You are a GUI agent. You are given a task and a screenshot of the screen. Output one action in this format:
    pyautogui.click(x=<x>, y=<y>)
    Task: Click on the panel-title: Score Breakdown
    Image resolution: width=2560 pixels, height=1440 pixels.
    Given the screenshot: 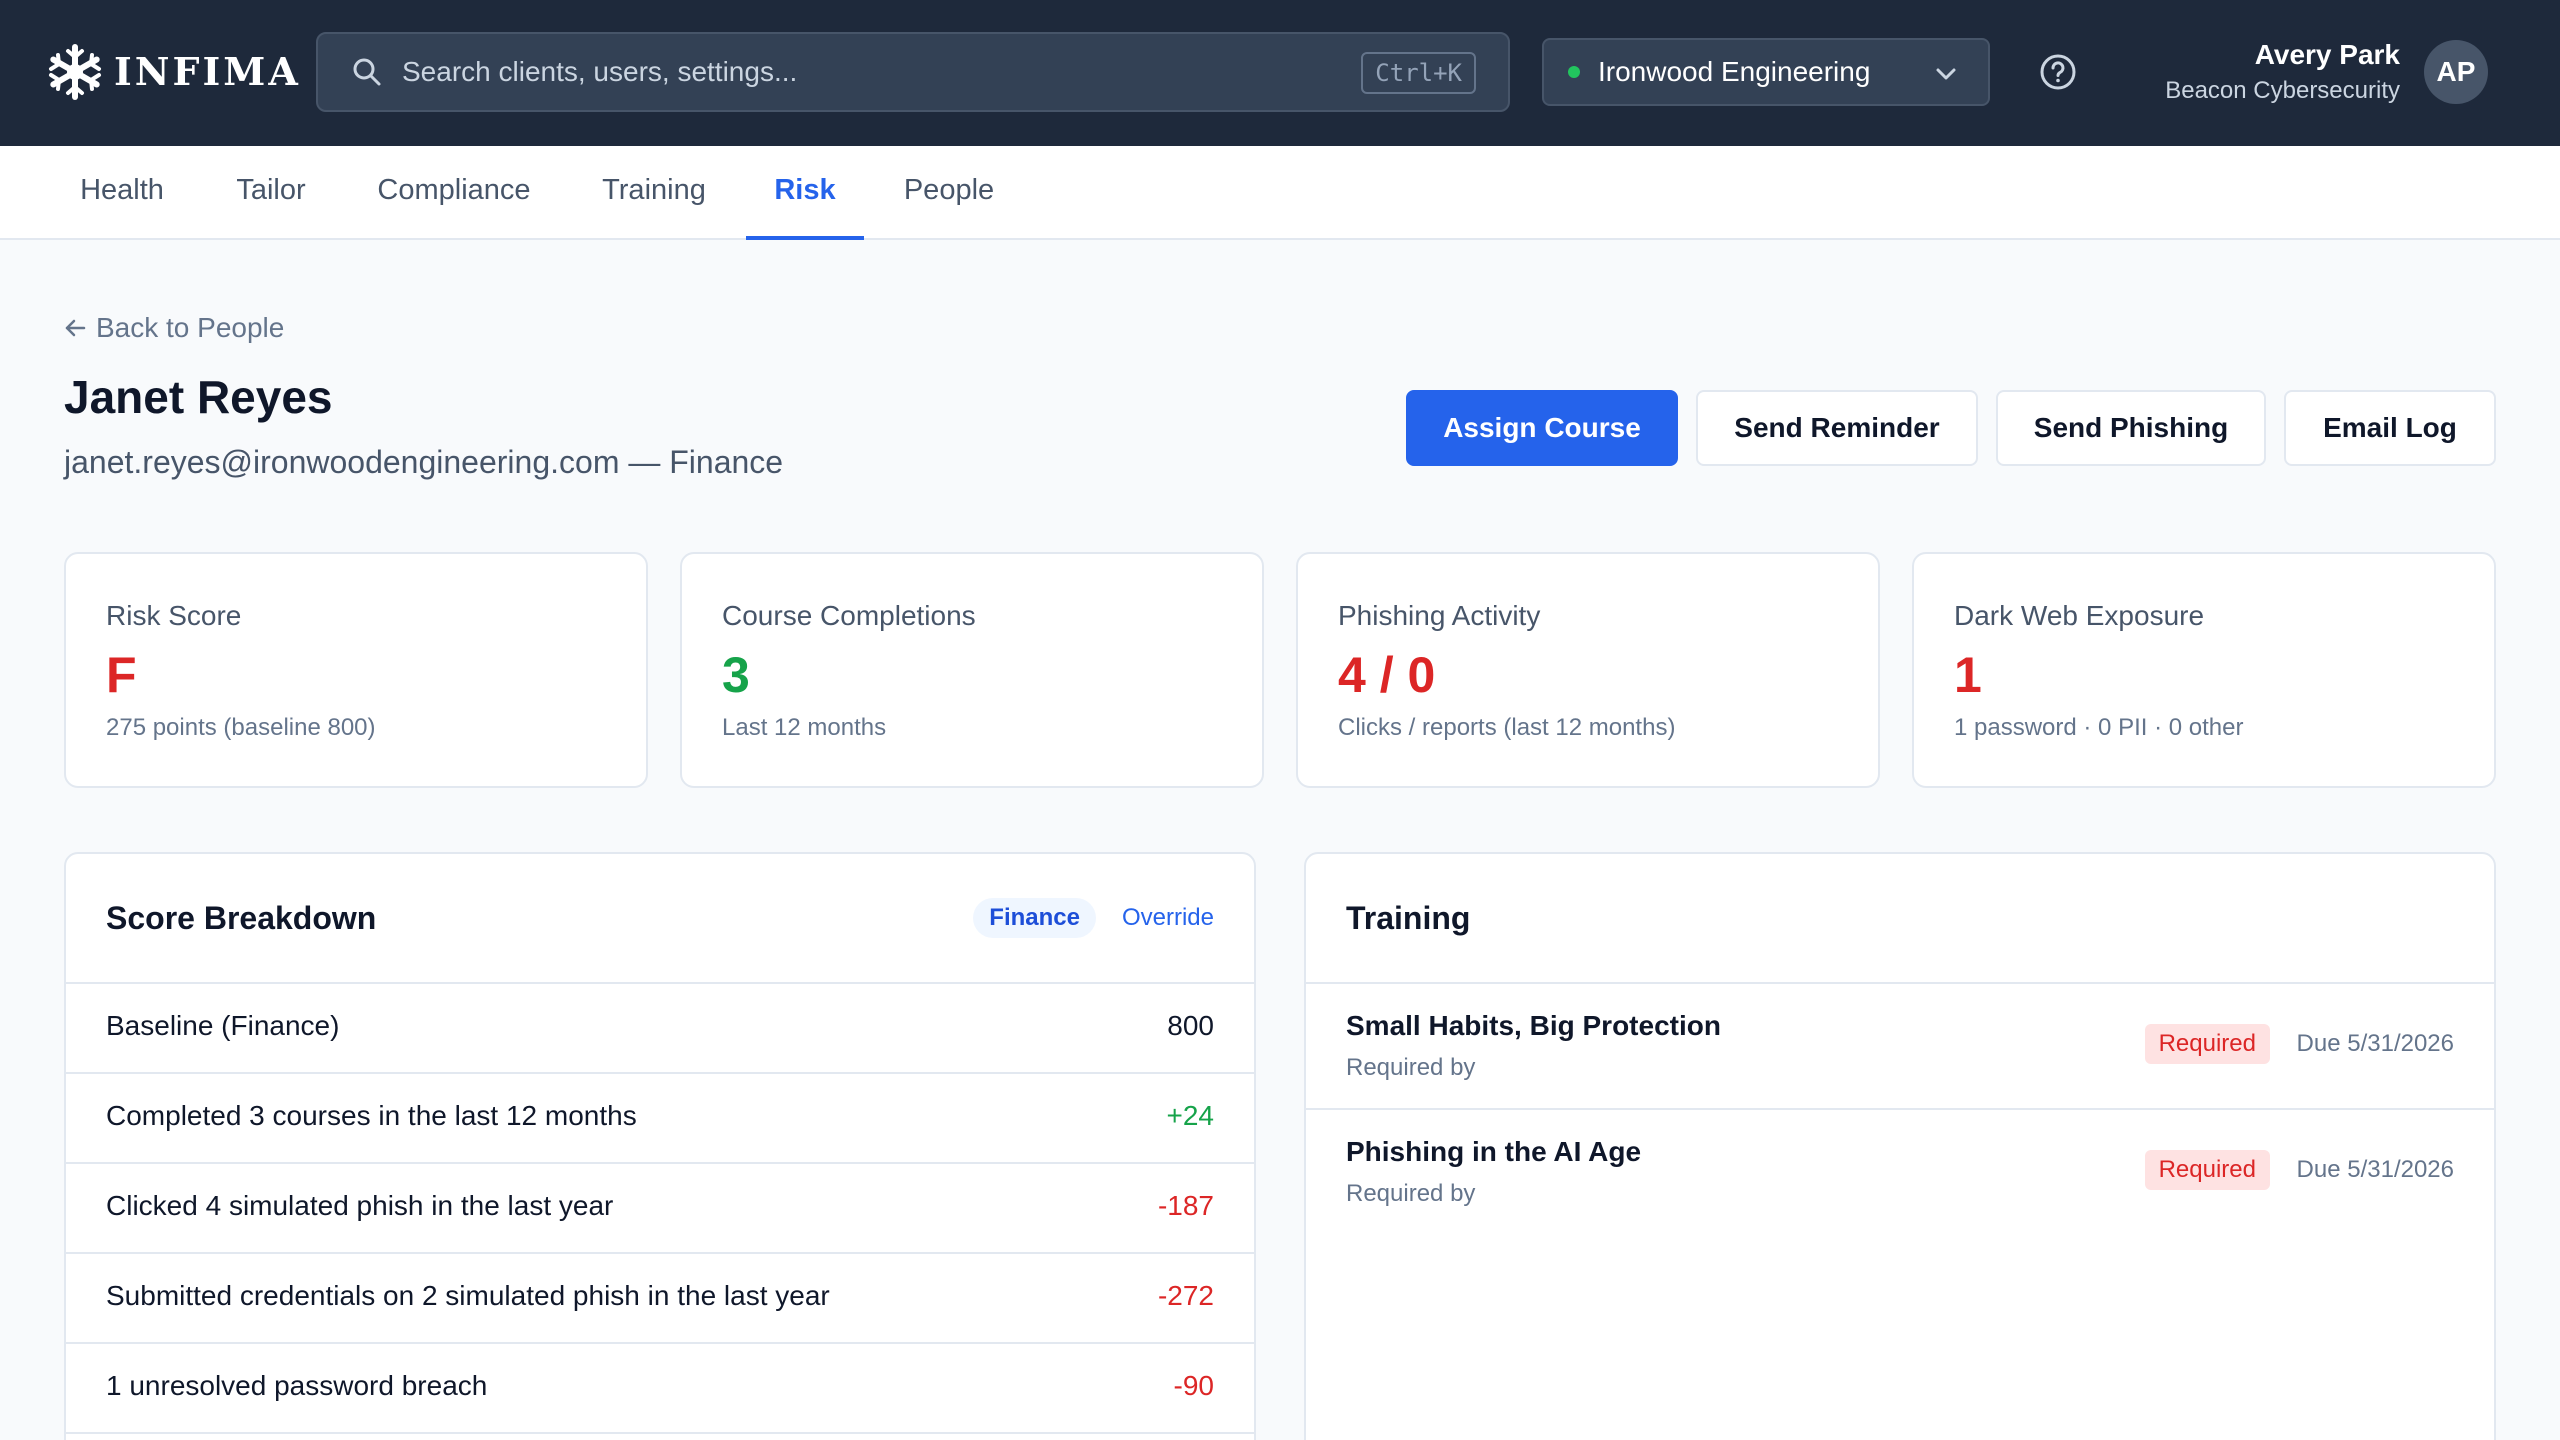 What is the action you would take?
    pyautogui.click(x=241, y=918)
    